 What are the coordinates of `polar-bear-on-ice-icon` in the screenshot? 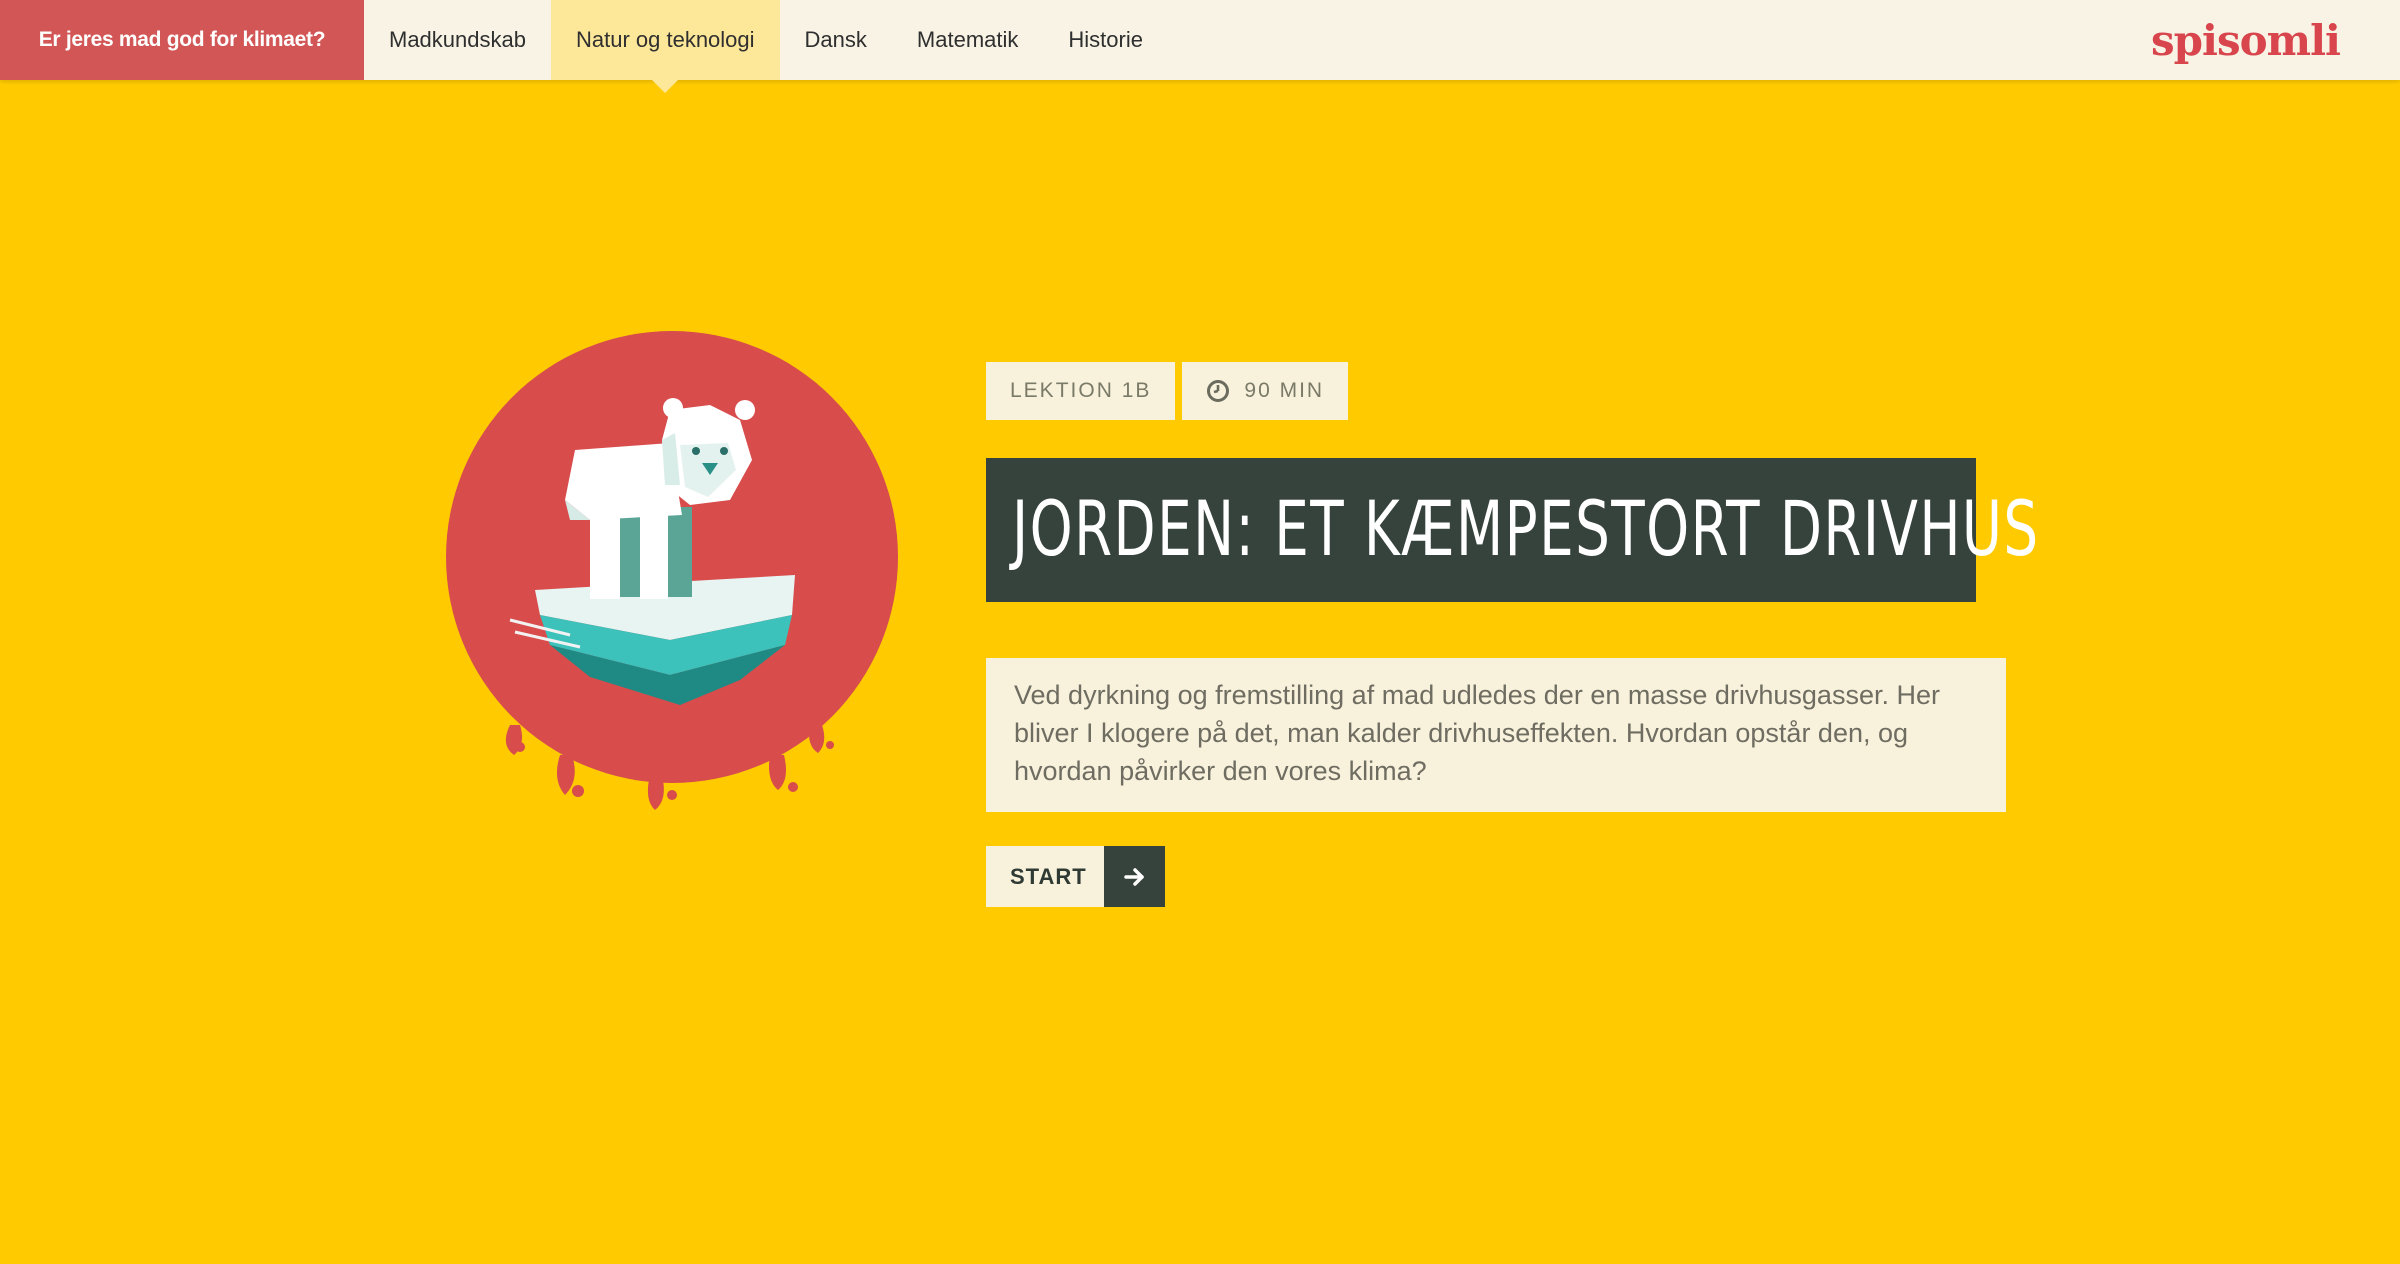 It's located at (672, 570).